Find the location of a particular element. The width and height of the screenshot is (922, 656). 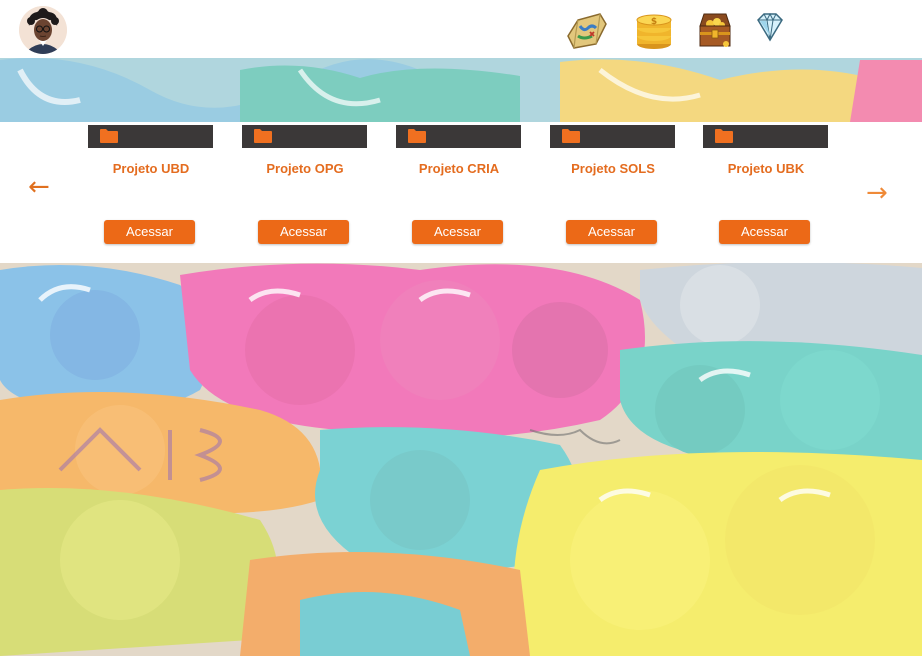

user-avatar-icon is located at coordinates (43, 30).